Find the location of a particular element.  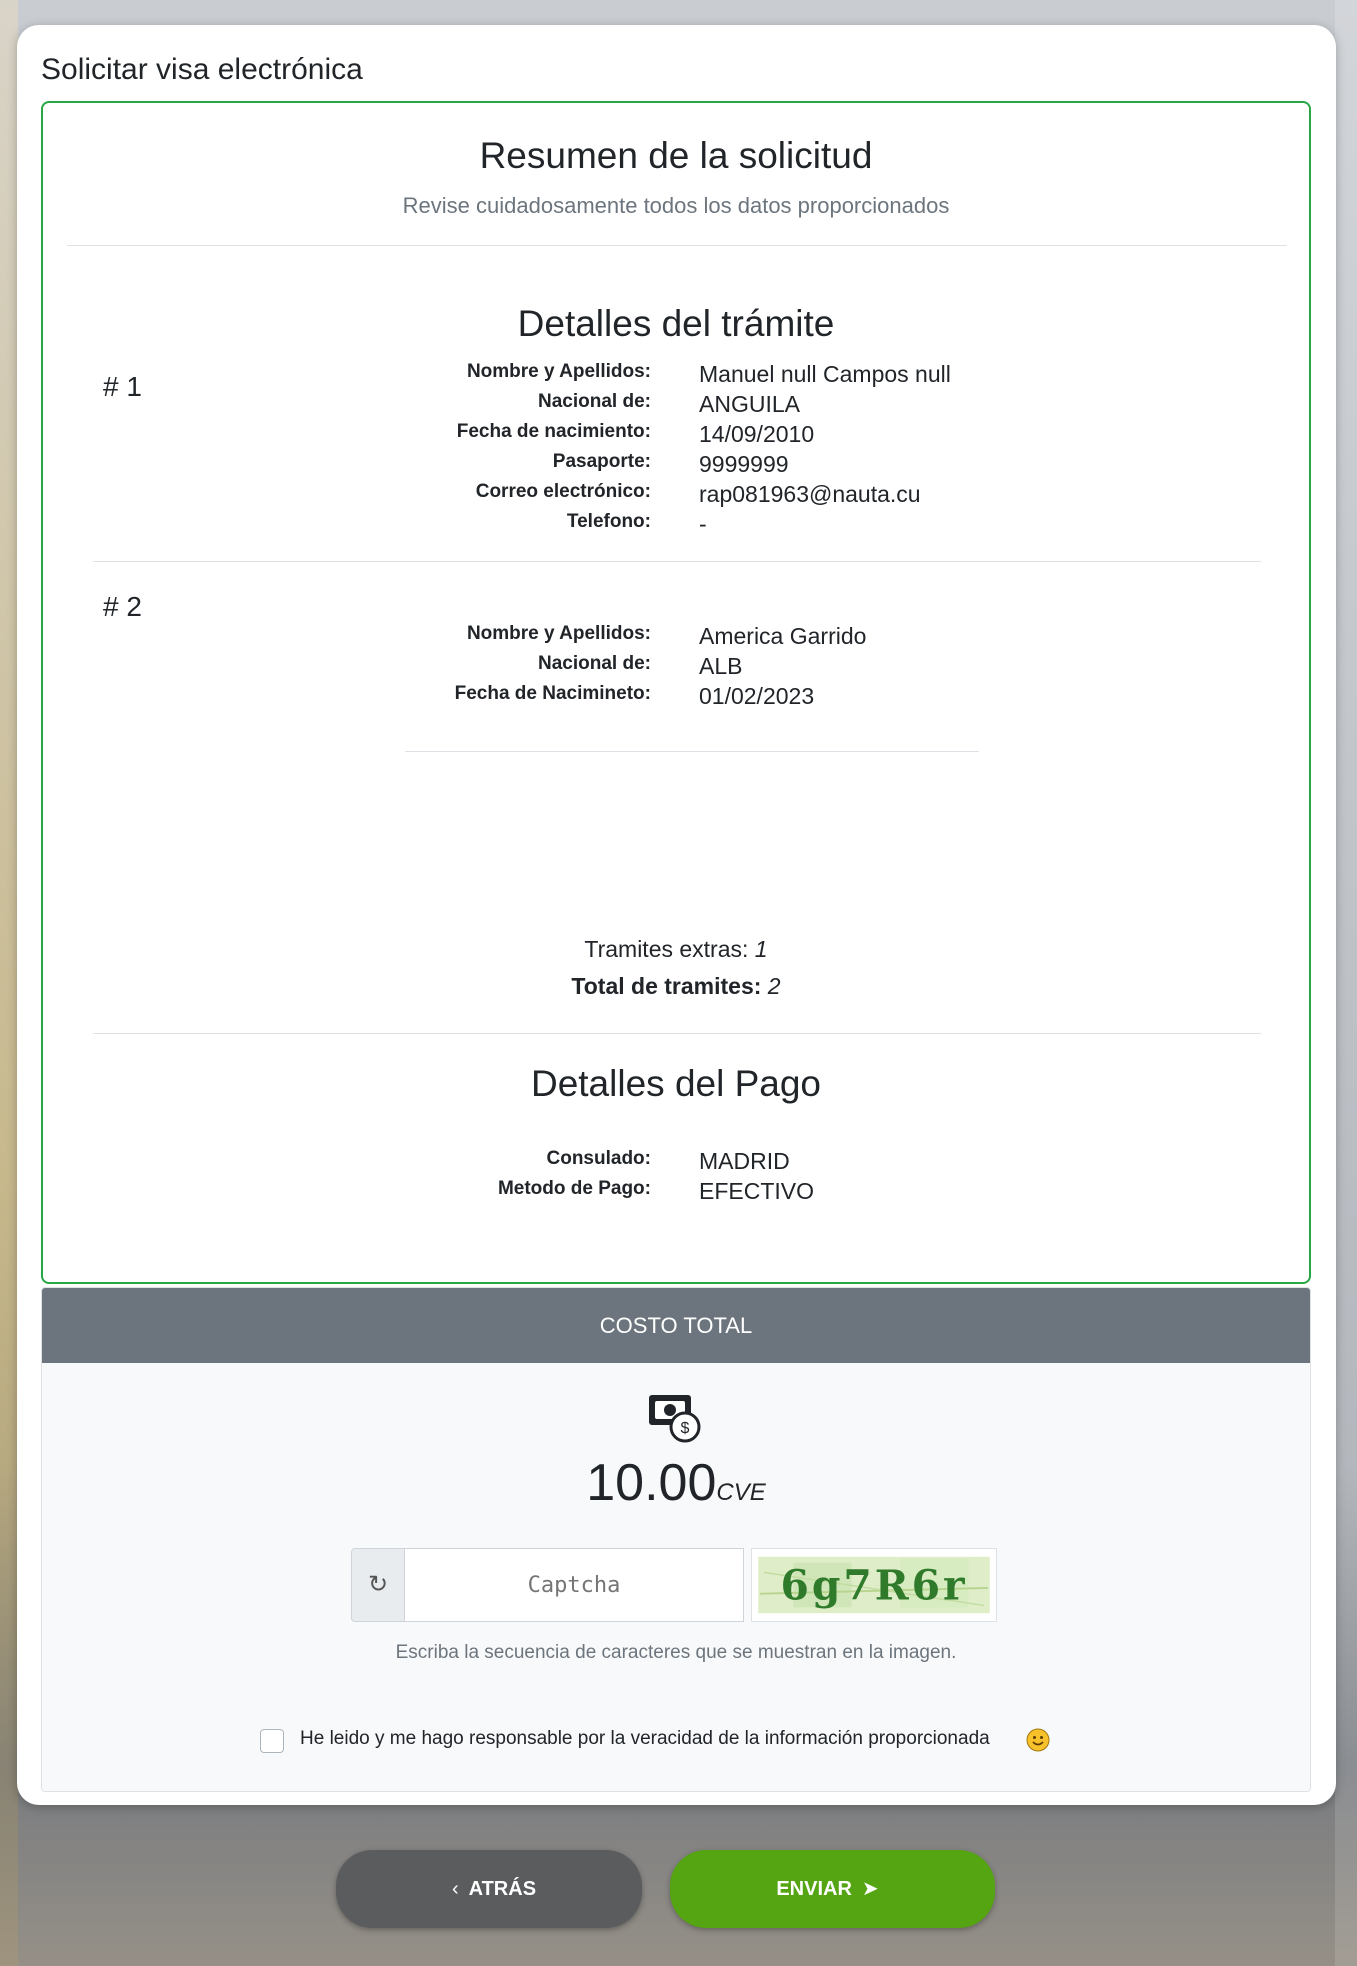

send-label: ENVIAR is located at coordinates (814, 1889).